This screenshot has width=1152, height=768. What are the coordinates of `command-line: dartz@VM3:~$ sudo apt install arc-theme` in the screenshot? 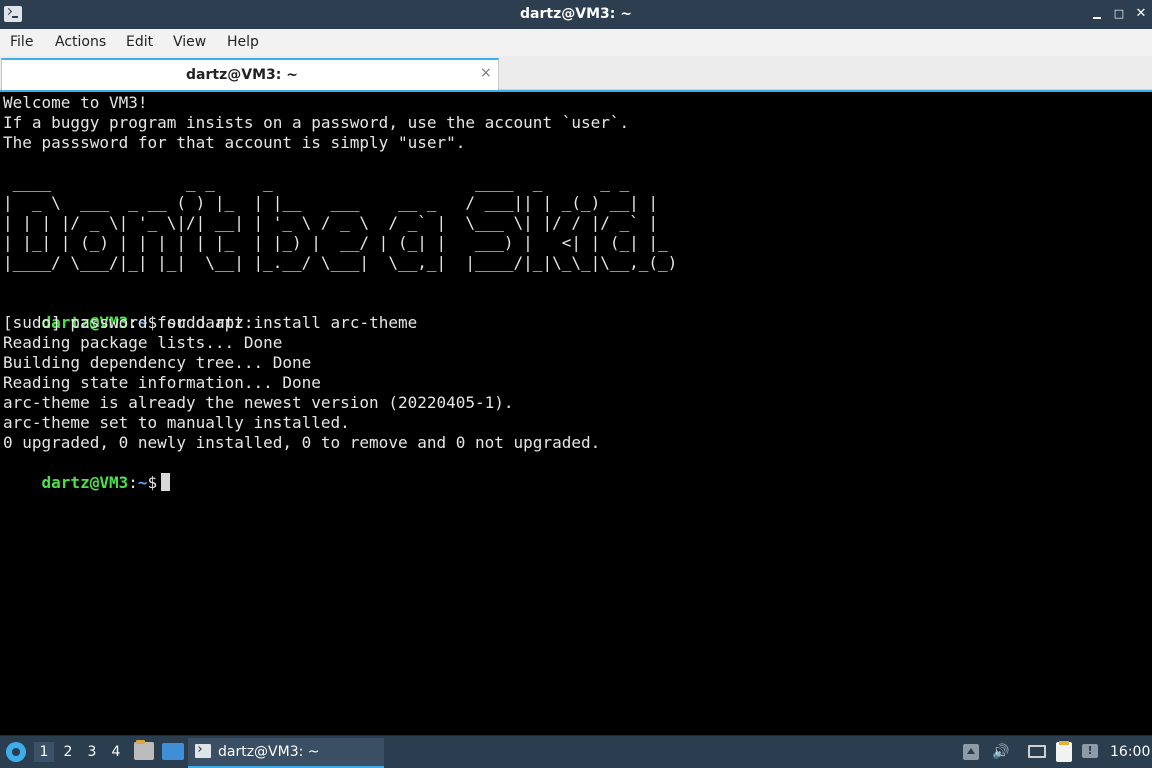 It's located at (210, 312).